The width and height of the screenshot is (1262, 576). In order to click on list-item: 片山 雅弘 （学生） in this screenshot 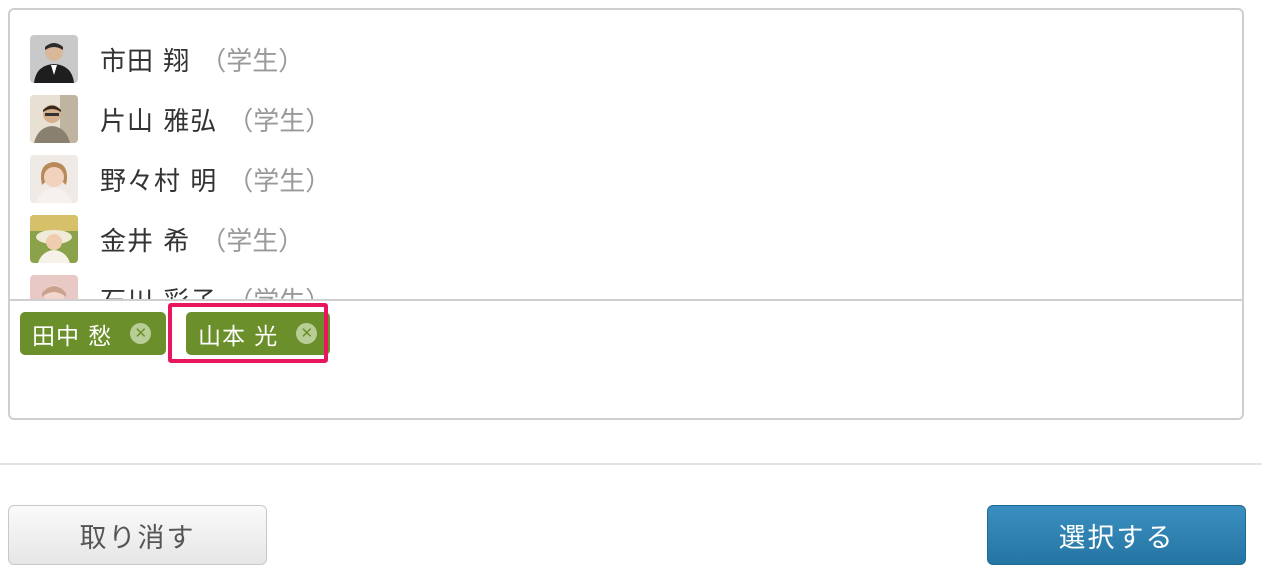, I will do `click(180, 119)`.